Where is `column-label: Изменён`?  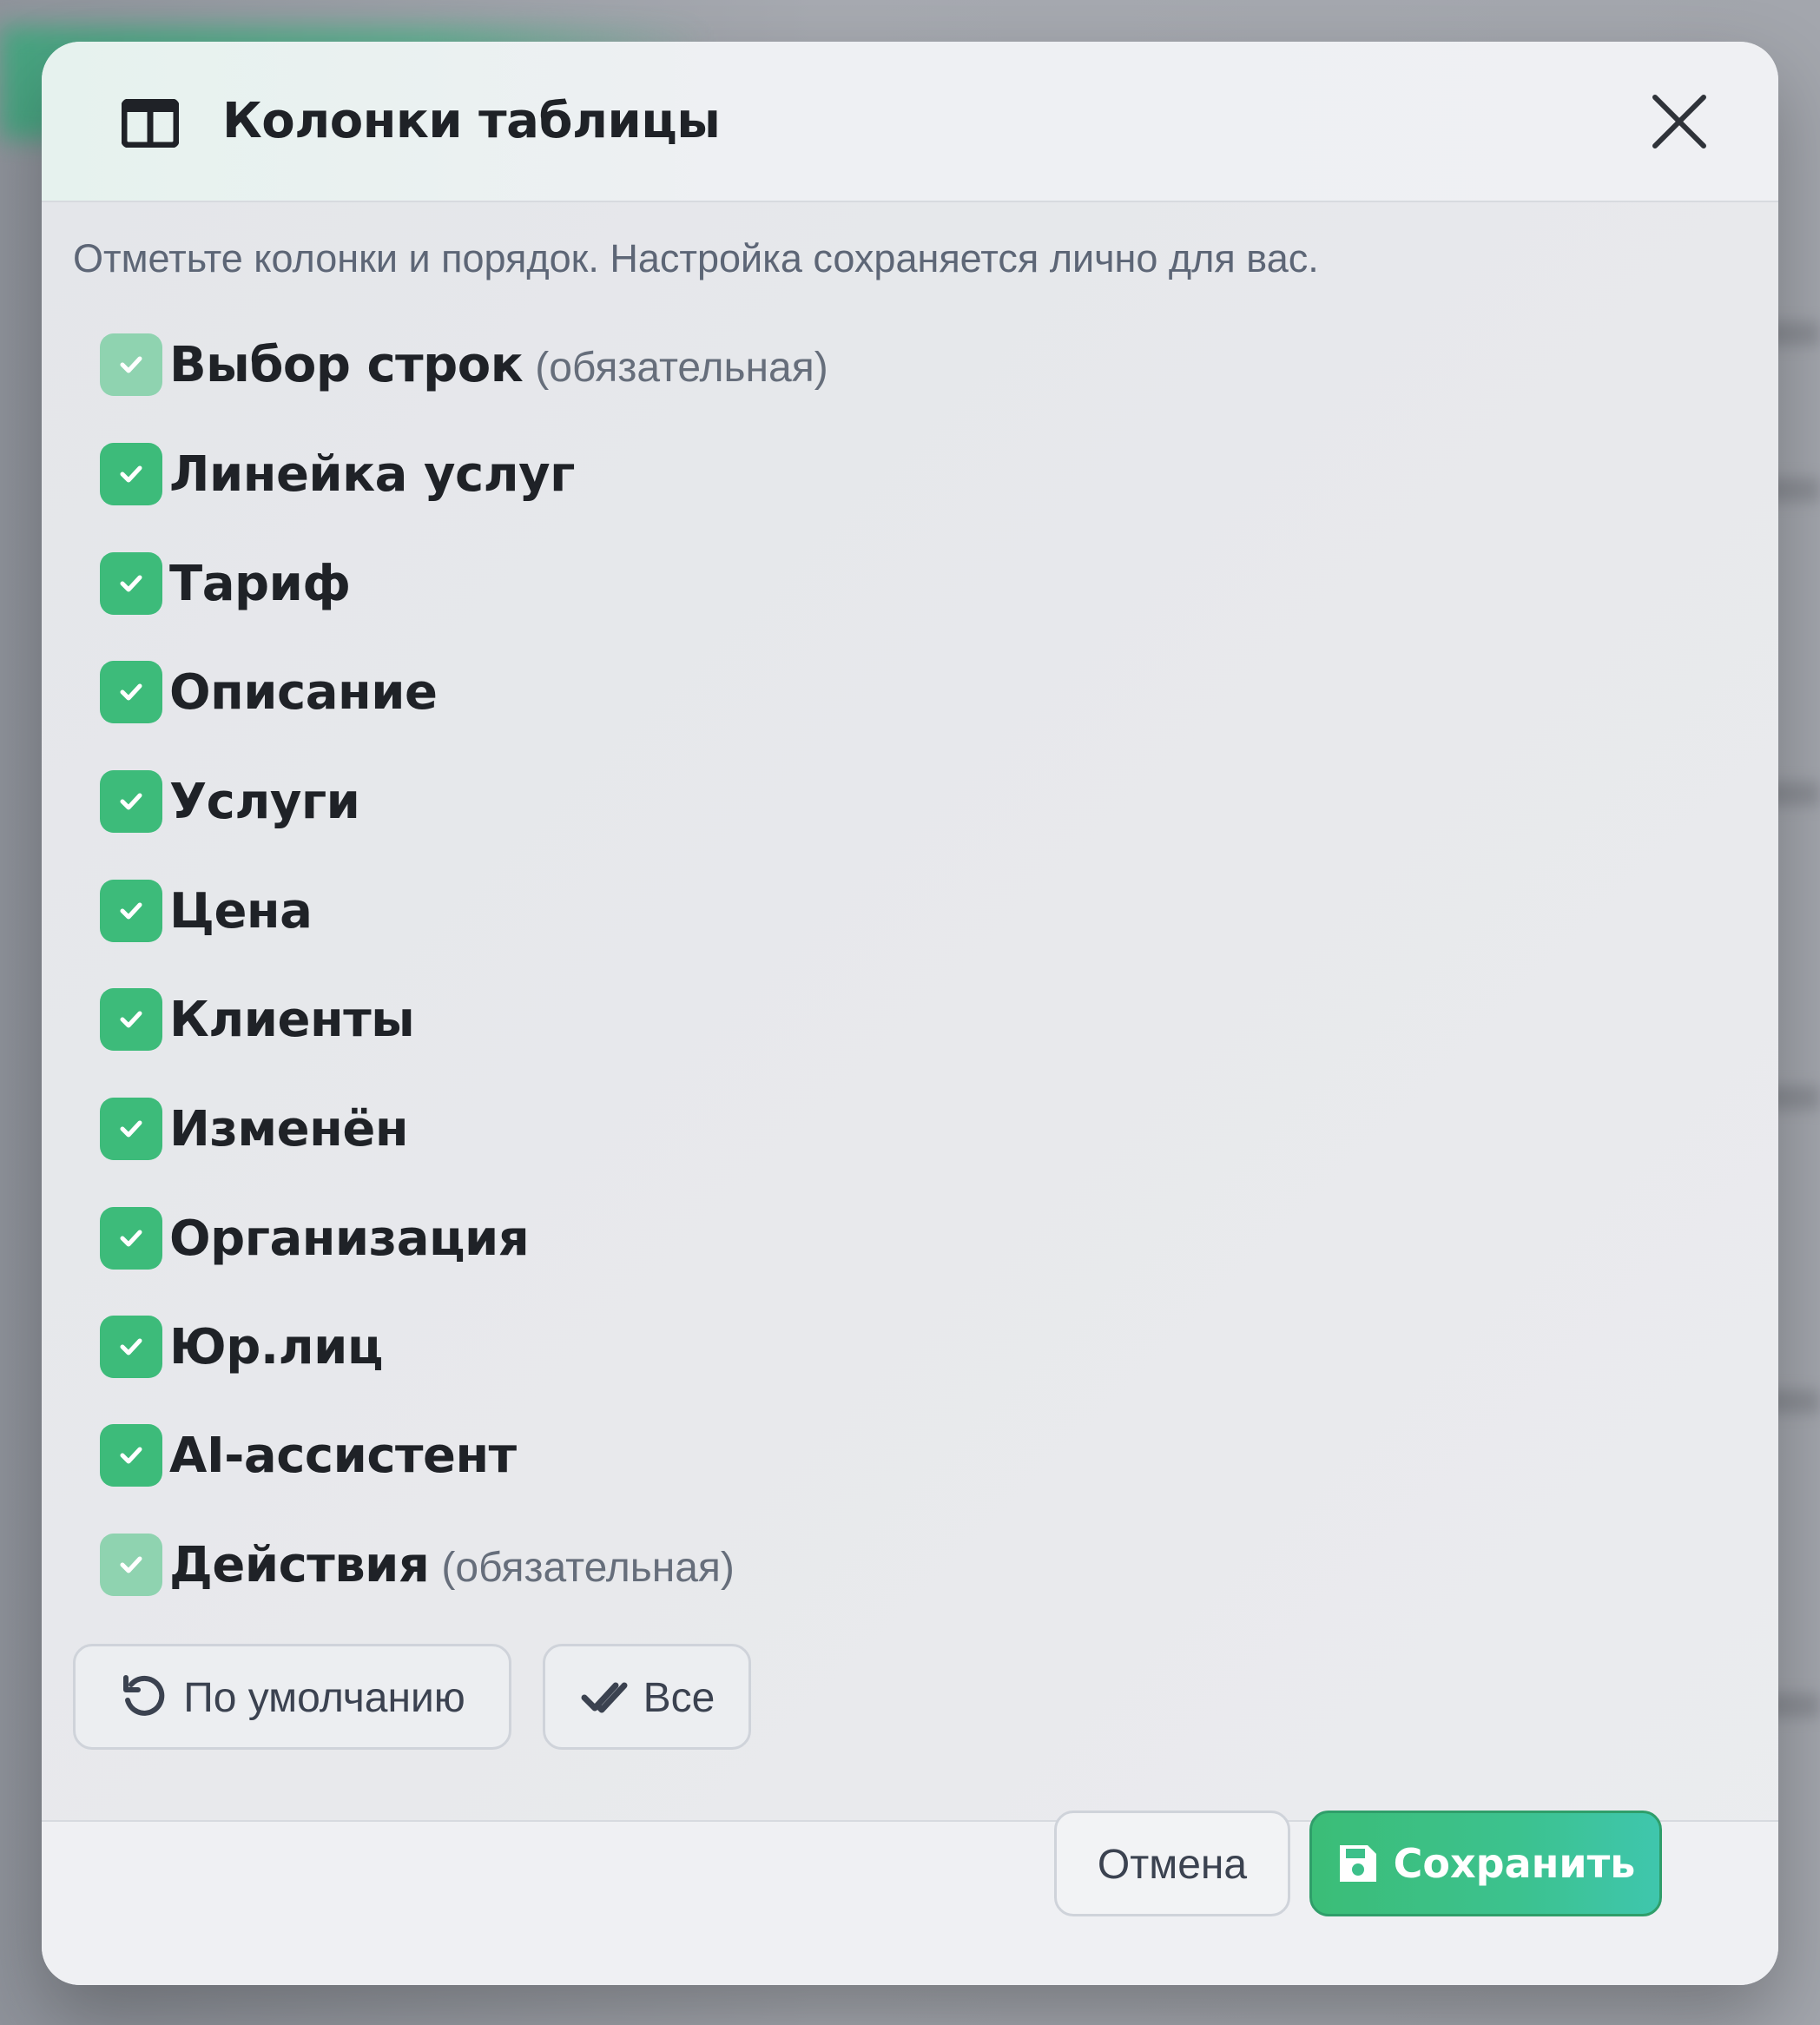
column-label: Изменён is located at coordinates (289, 1129).